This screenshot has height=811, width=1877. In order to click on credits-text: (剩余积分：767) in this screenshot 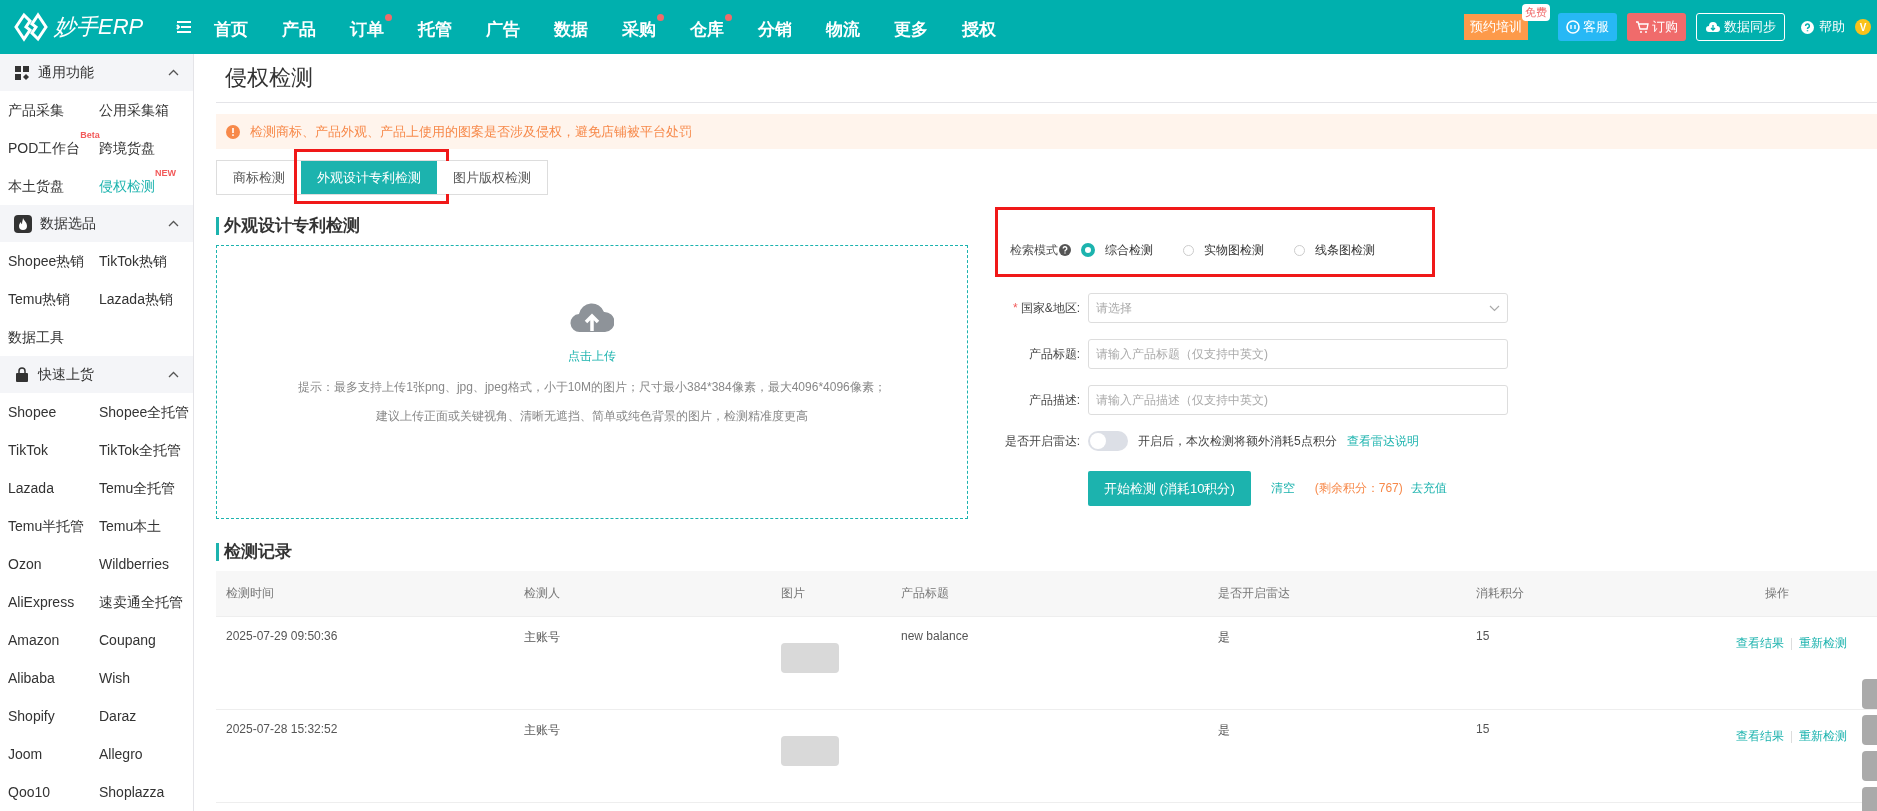, I will do `click(1358, 488)`.